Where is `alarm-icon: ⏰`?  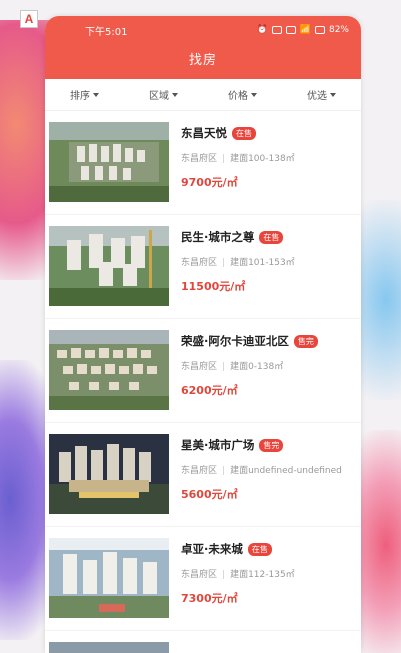
alarm-icon: ⏰ is located at coordinates (262, 30).